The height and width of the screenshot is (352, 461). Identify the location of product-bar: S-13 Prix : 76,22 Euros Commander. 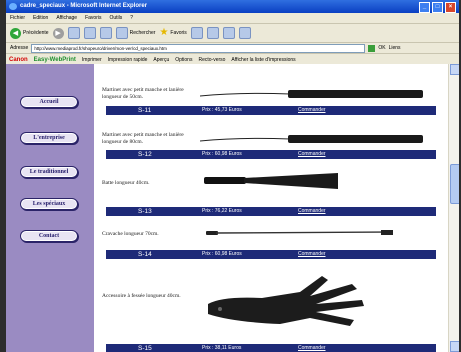
(271, 211).